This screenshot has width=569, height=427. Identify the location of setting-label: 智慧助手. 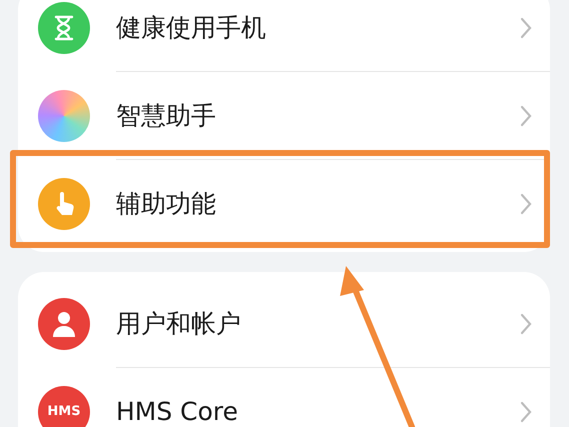
(318, 115).